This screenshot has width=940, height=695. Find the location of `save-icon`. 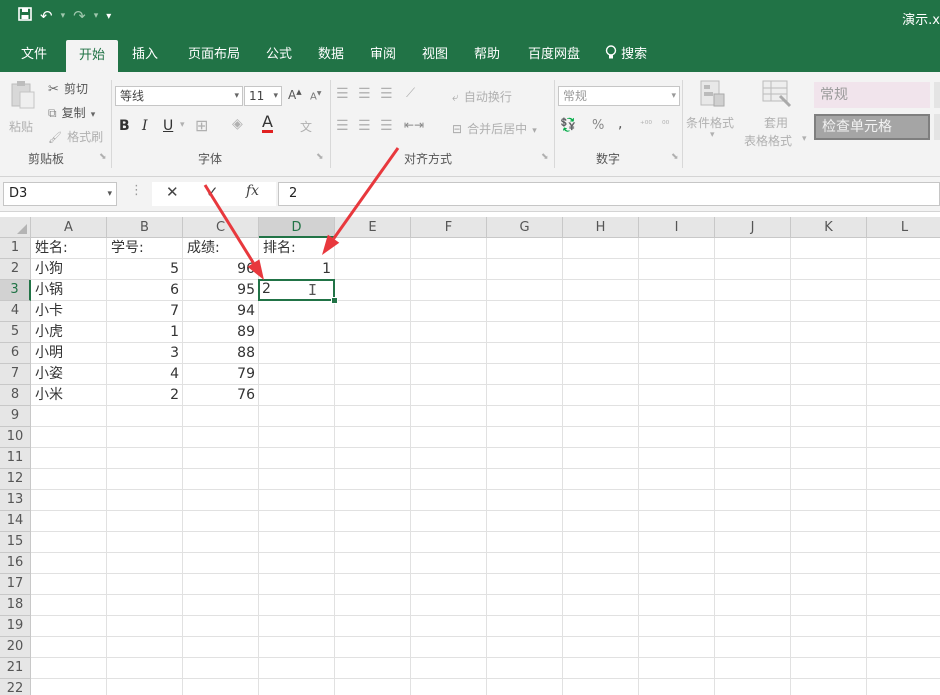

save-icon is located at coordinates (25, 16).